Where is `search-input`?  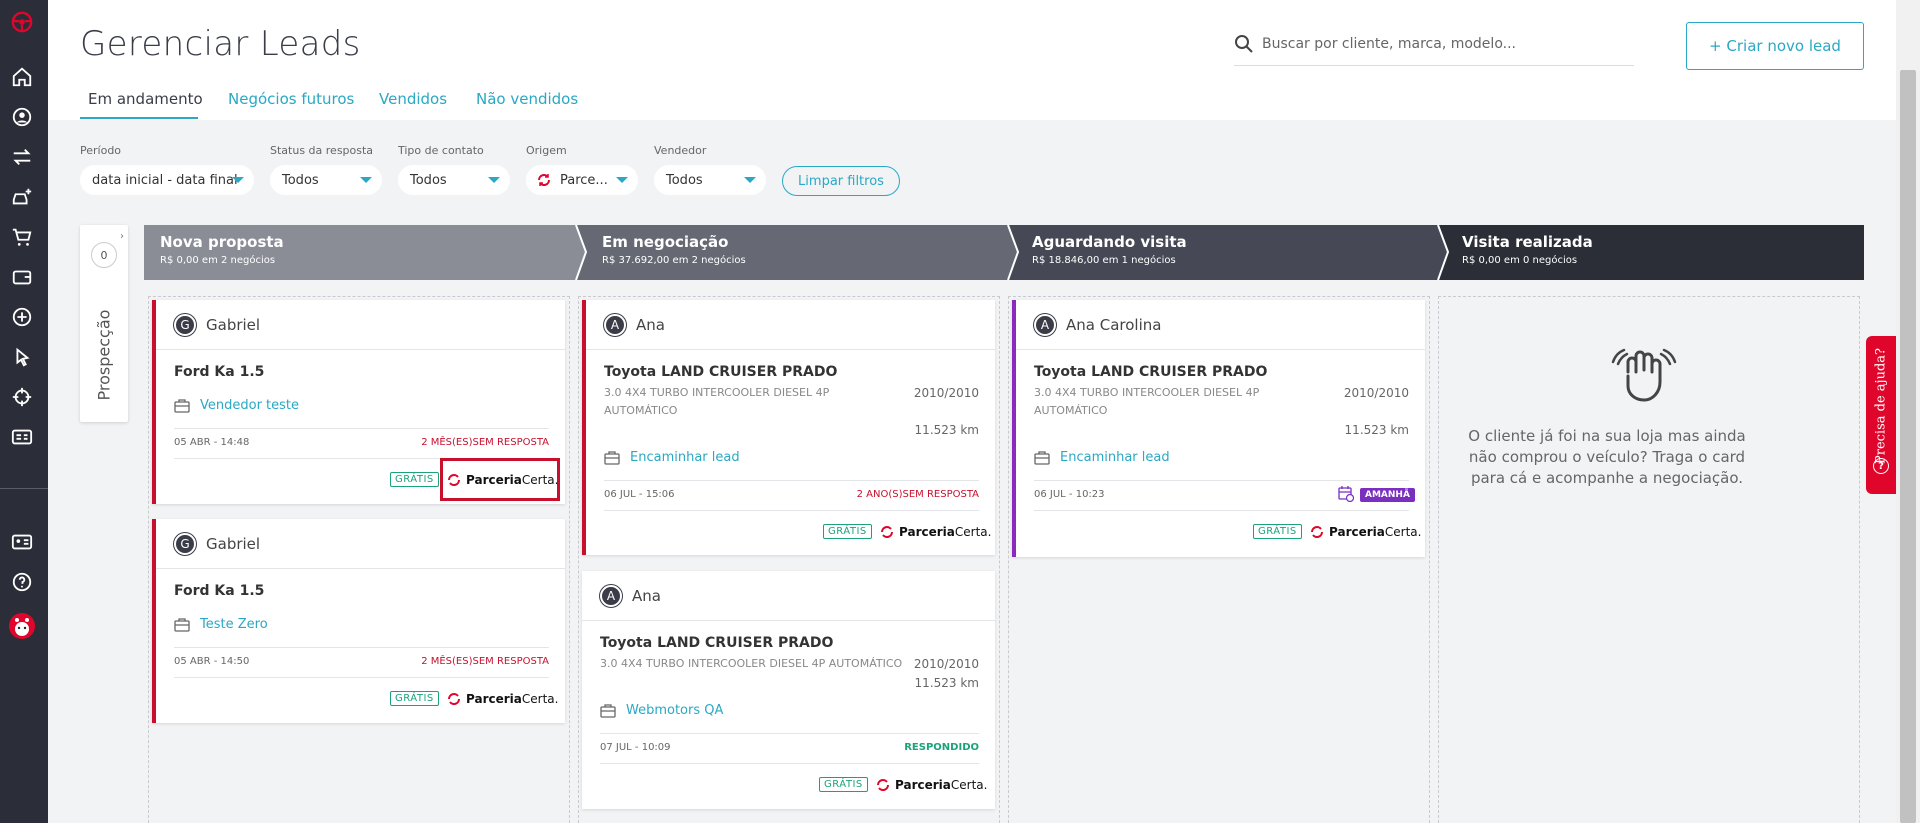
search-input is located at coordinates (1442, 44).